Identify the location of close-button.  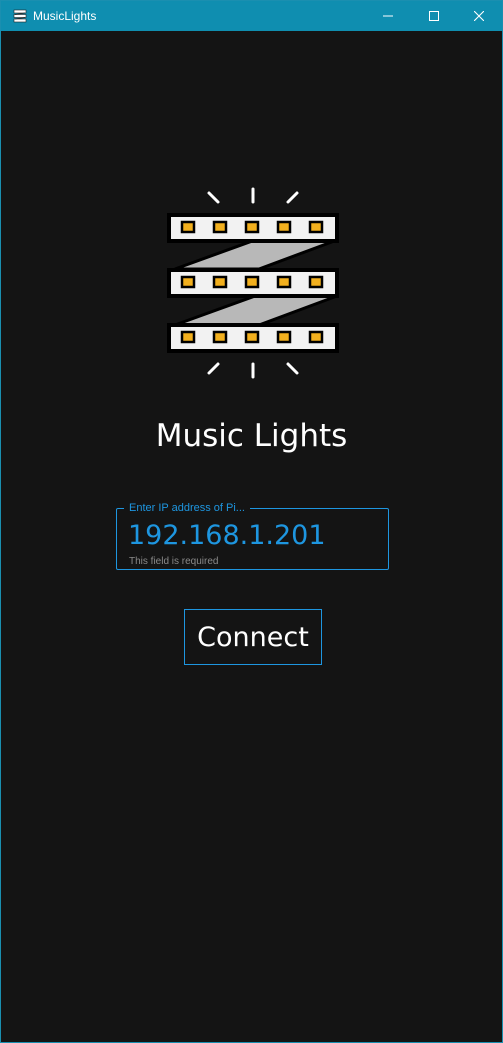
(479, 16).